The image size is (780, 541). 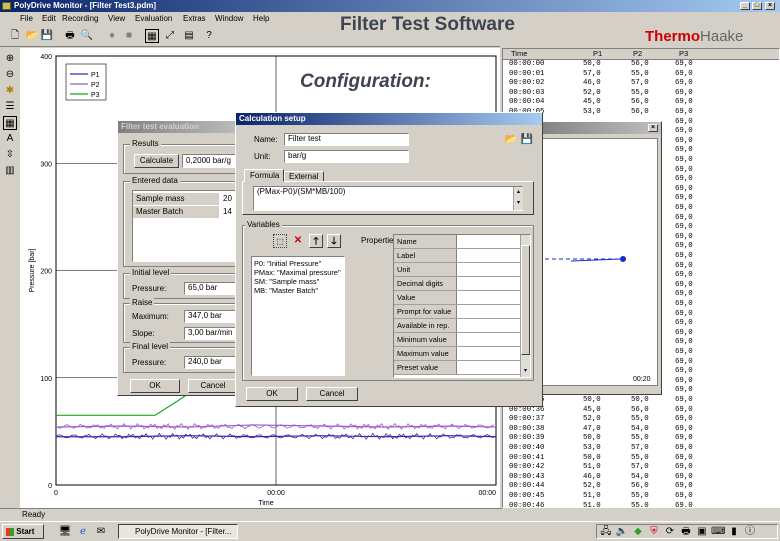 What do you see at coordinates (10, 107) in the screenshot?
I see `list-icon: ☰` at bounding box center [10, 107].